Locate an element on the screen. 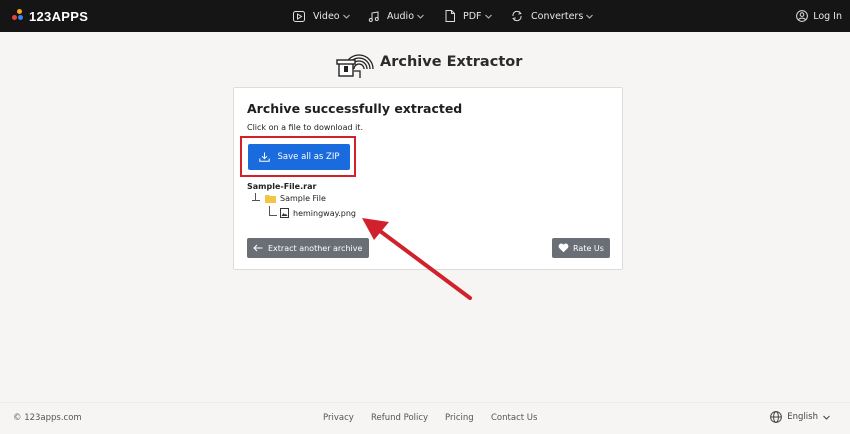  language-label: English is located at coordinates (802, 417).